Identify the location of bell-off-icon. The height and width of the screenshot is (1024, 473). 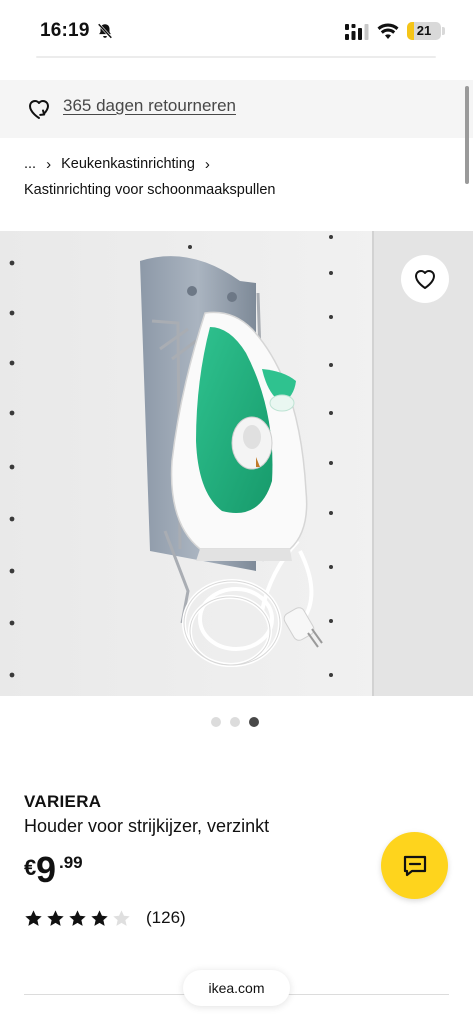
(105, 31).